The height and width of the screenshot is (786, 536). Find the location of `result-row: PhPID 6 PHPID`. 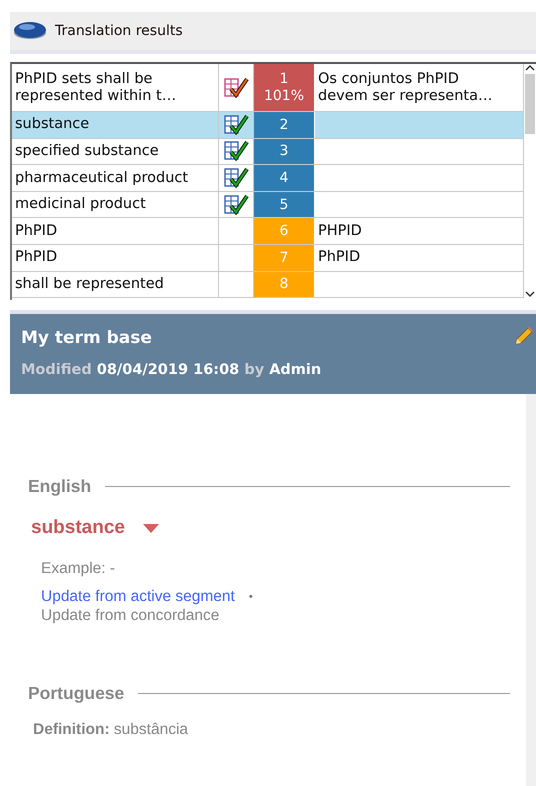

result-row: PhPID 6 PHPID is located at coordinates (268, 231).